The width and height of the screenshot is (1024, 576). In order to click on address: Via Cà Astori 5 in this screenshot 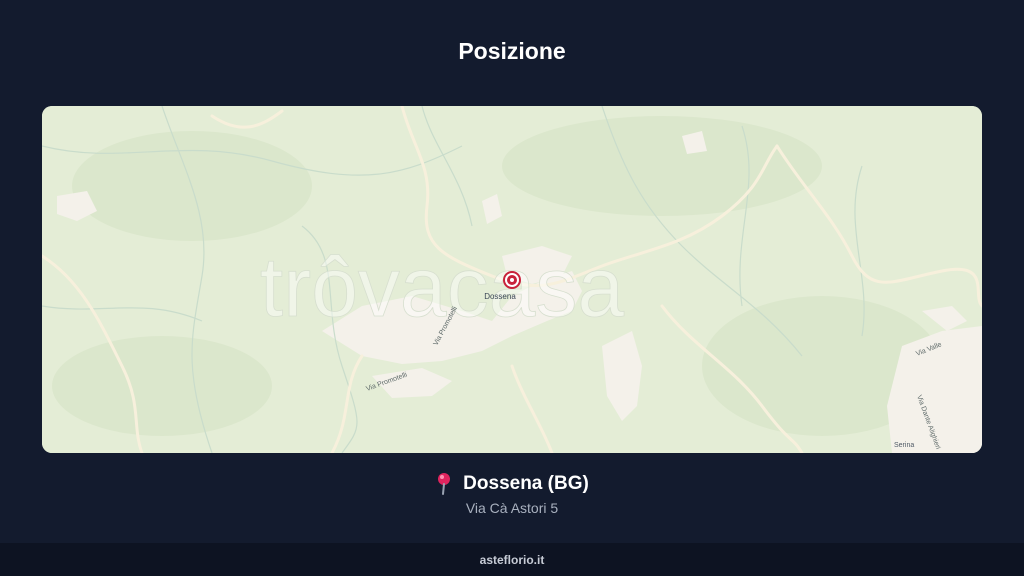, I will do `click(512, 508)`.